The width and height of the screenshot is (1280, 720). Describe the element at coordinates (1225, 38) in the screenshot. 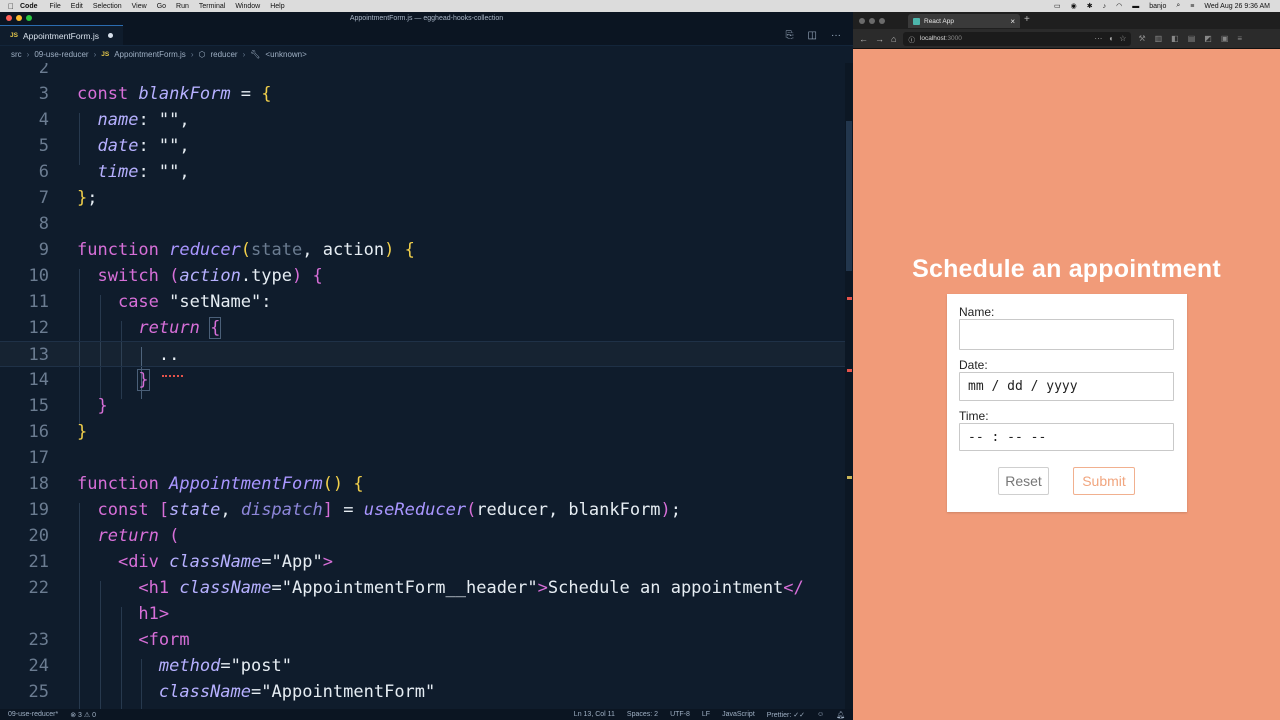

I see `addon-icon: ▣` at that location.